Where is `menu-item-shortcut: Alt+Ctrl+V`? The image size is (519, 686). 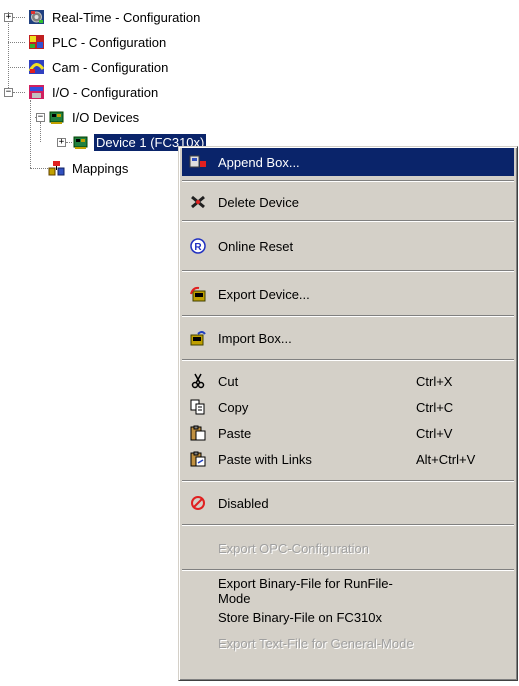 menu-item-shortcut: Alt+Ctrl+V is located at coordinates (446, 459).